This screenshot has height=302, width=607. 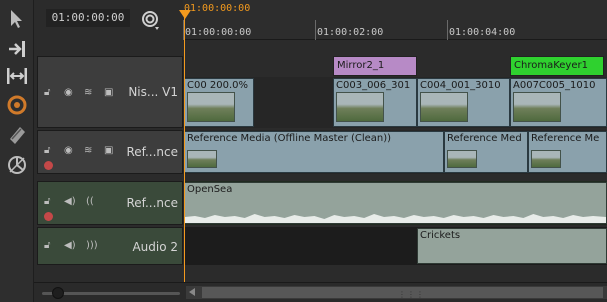 What do you see at coordinates (314, 152) in the screenshot?
I see `timeline-clip: Reference Media (Offline Master (Clean))` at bounding box center [314, 152].